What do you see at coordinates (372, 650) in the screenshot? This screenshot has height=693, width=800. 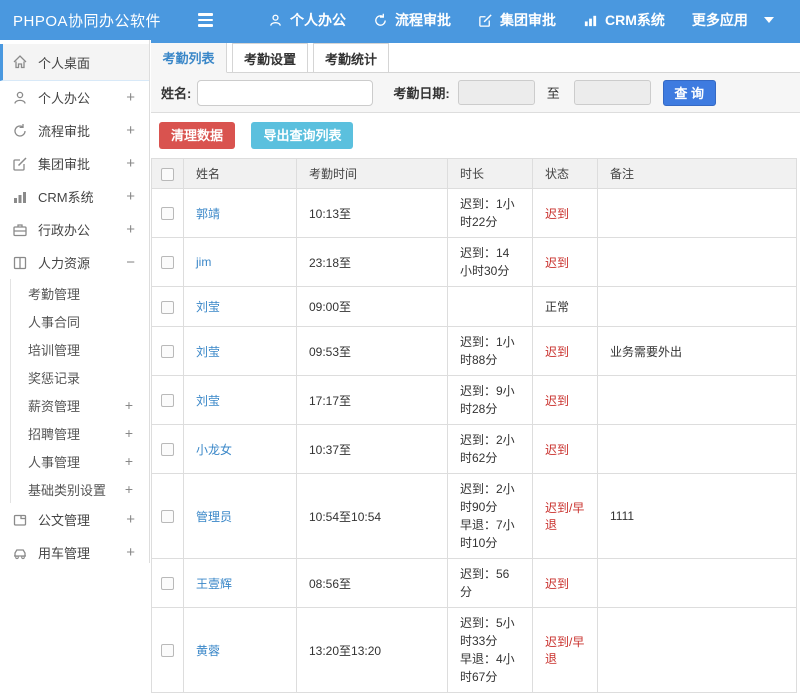 I see `attendance-time: 13:20至13:20` at bounding box center [372, 650].